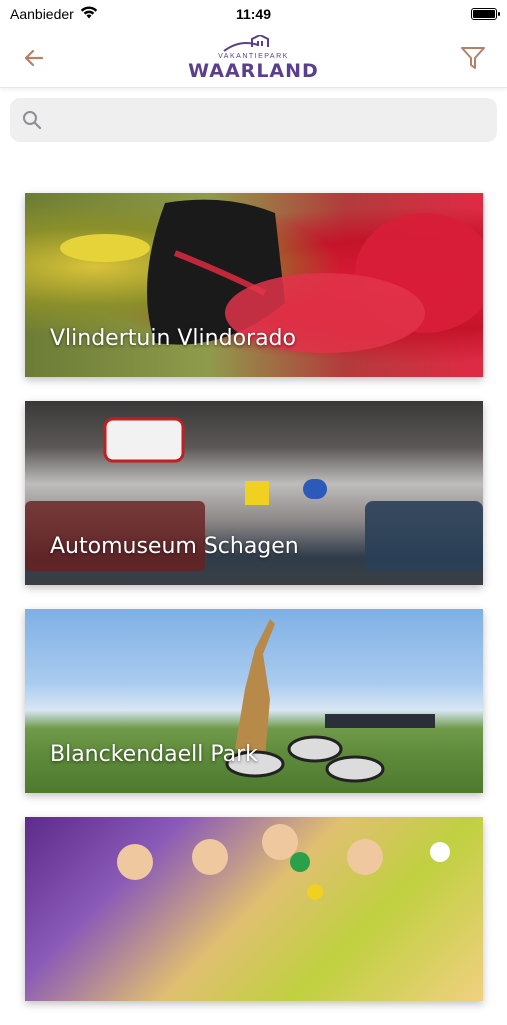  I want to click on logo-title: WAARLAND, so click(253, 70).